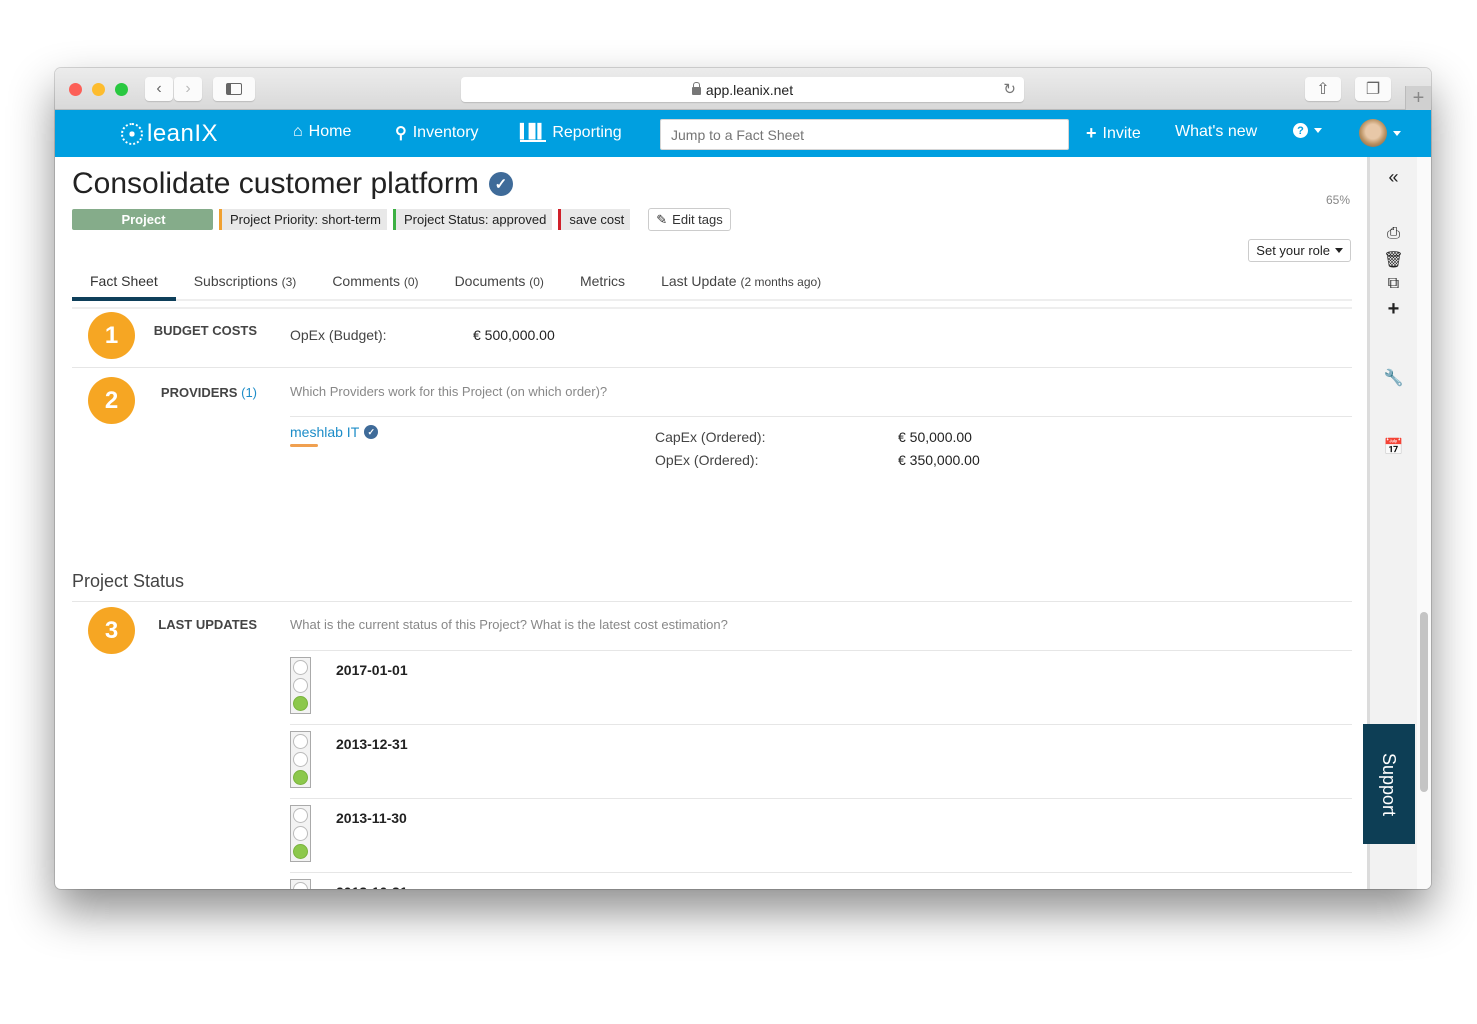 This screenshot has height=1024, width=1477. I want to click on print-icon: ⎙, so click(1393, 234).